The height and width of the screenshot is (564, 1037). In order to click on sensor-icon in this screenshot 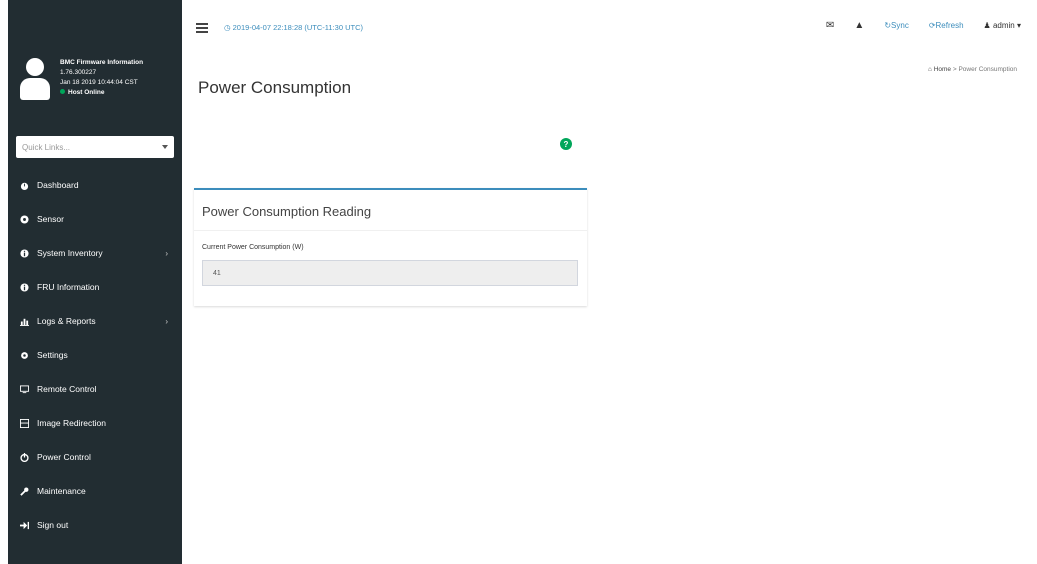, I will do `click(24, 219)`.